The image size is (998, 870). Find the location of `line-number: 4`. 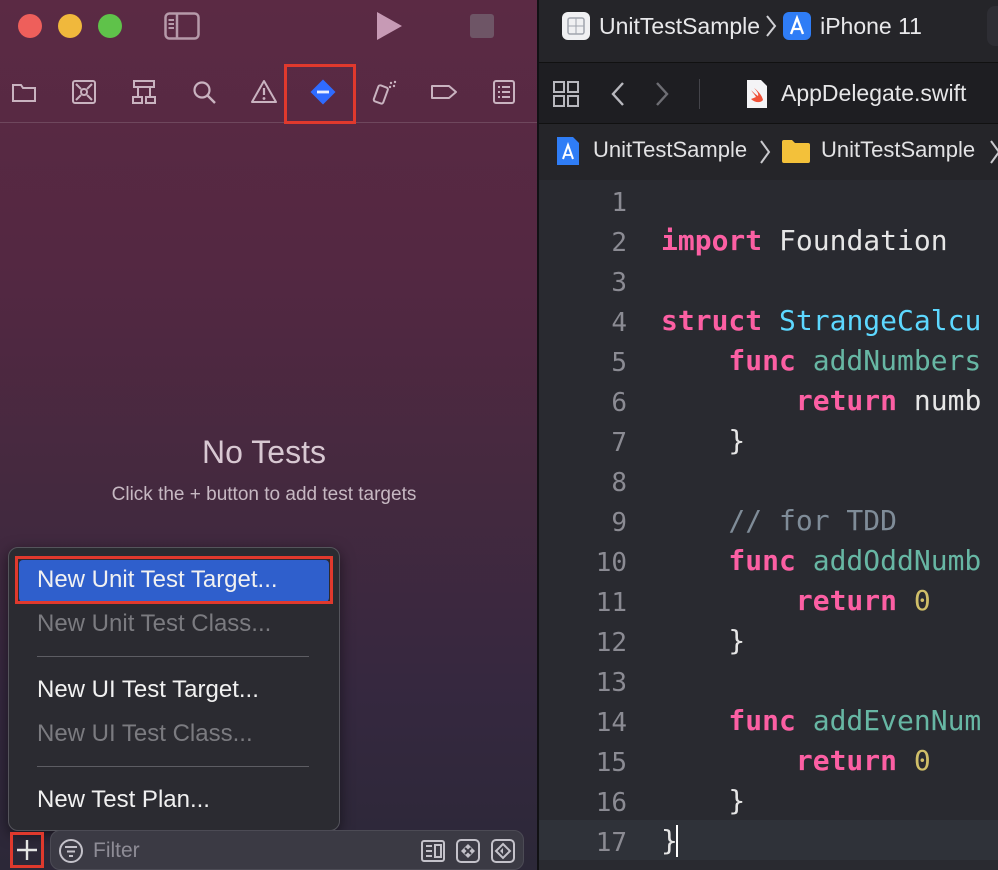

line-number: 4 is located at coordinates (619, 323).